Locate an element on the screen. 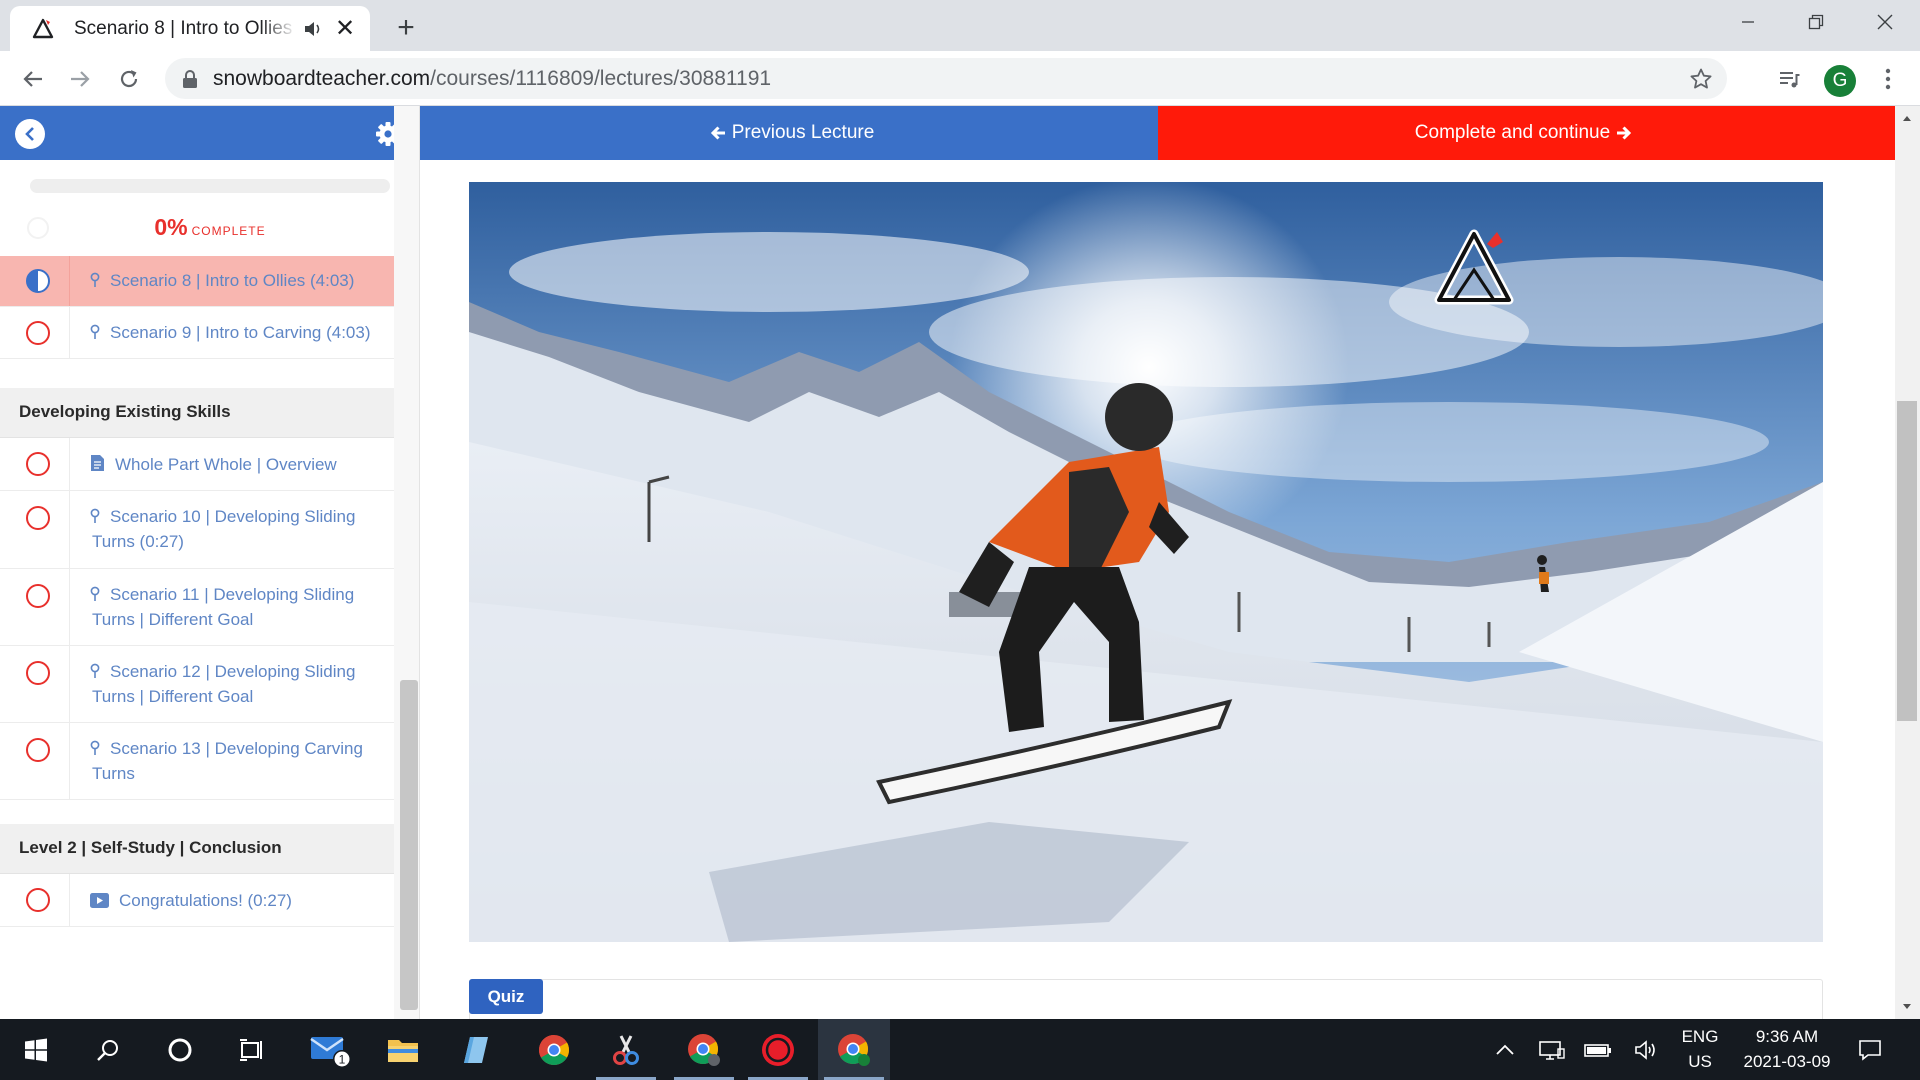 The width and height of the screenshot is (1920, 1080). scroll-up-arrow-icon is located at coordinates (1907, 118).